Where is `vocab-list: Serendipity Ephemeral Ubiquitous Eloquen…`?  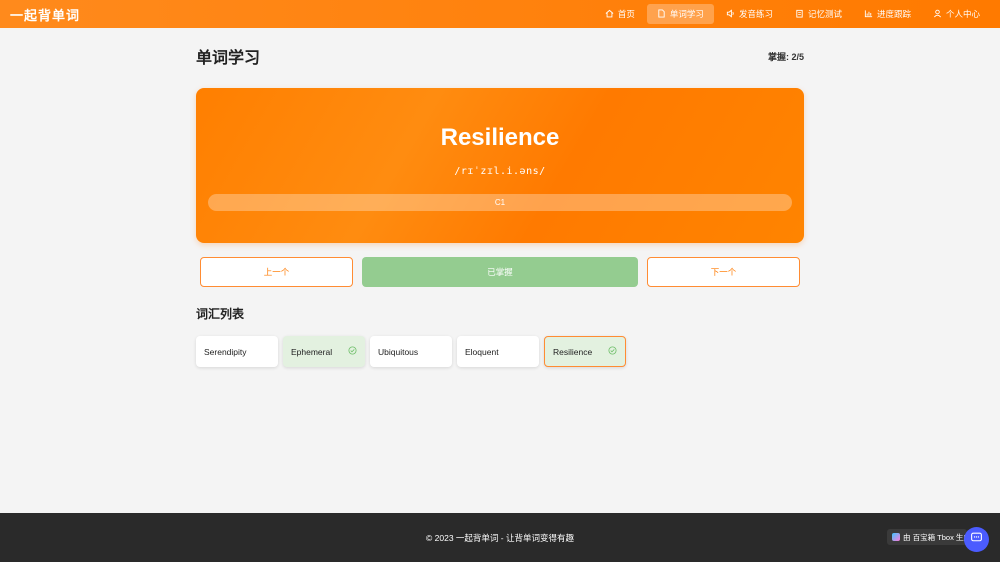
vocab-list: Serendipity Ephemeral Ubiquitous Eloquen… is located at coordinates (411, 351).